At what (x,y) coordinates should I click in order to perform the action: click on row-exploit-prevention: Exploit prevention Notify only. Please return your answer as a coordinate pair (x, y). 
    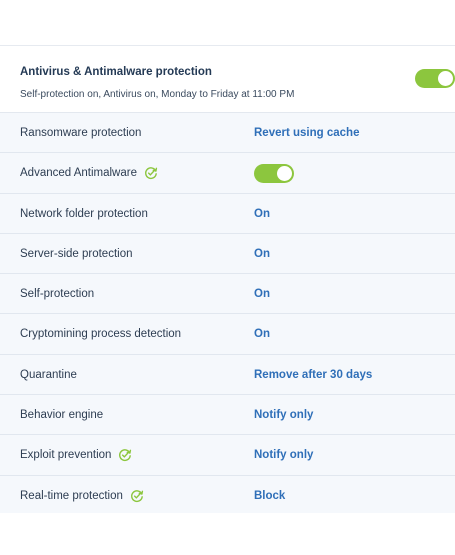
    Looking at the image, I should click on (227, 455).